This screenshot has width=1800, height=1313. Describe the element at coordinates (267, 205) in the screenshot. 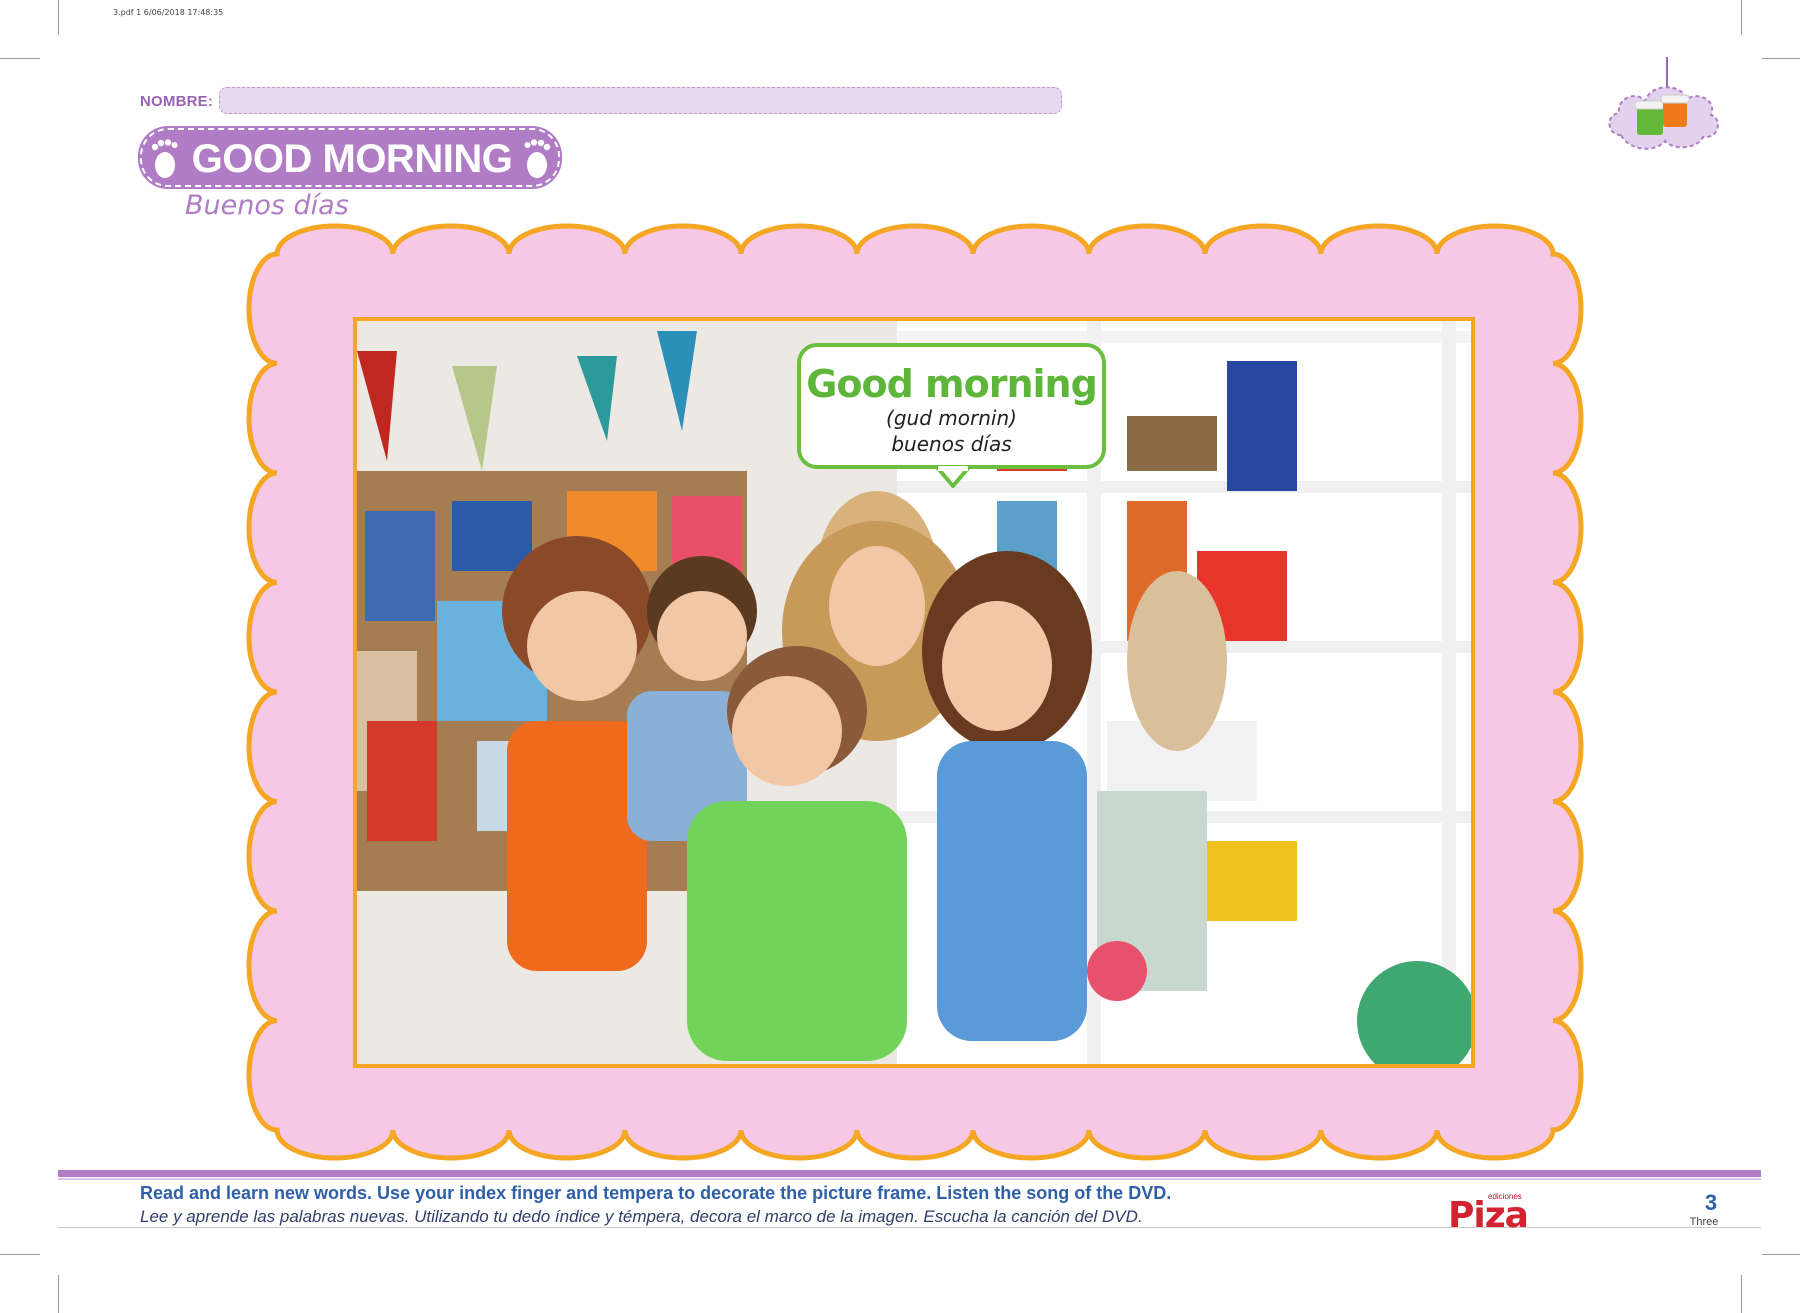

I see `page-subtitle: Buenos días` at that location.